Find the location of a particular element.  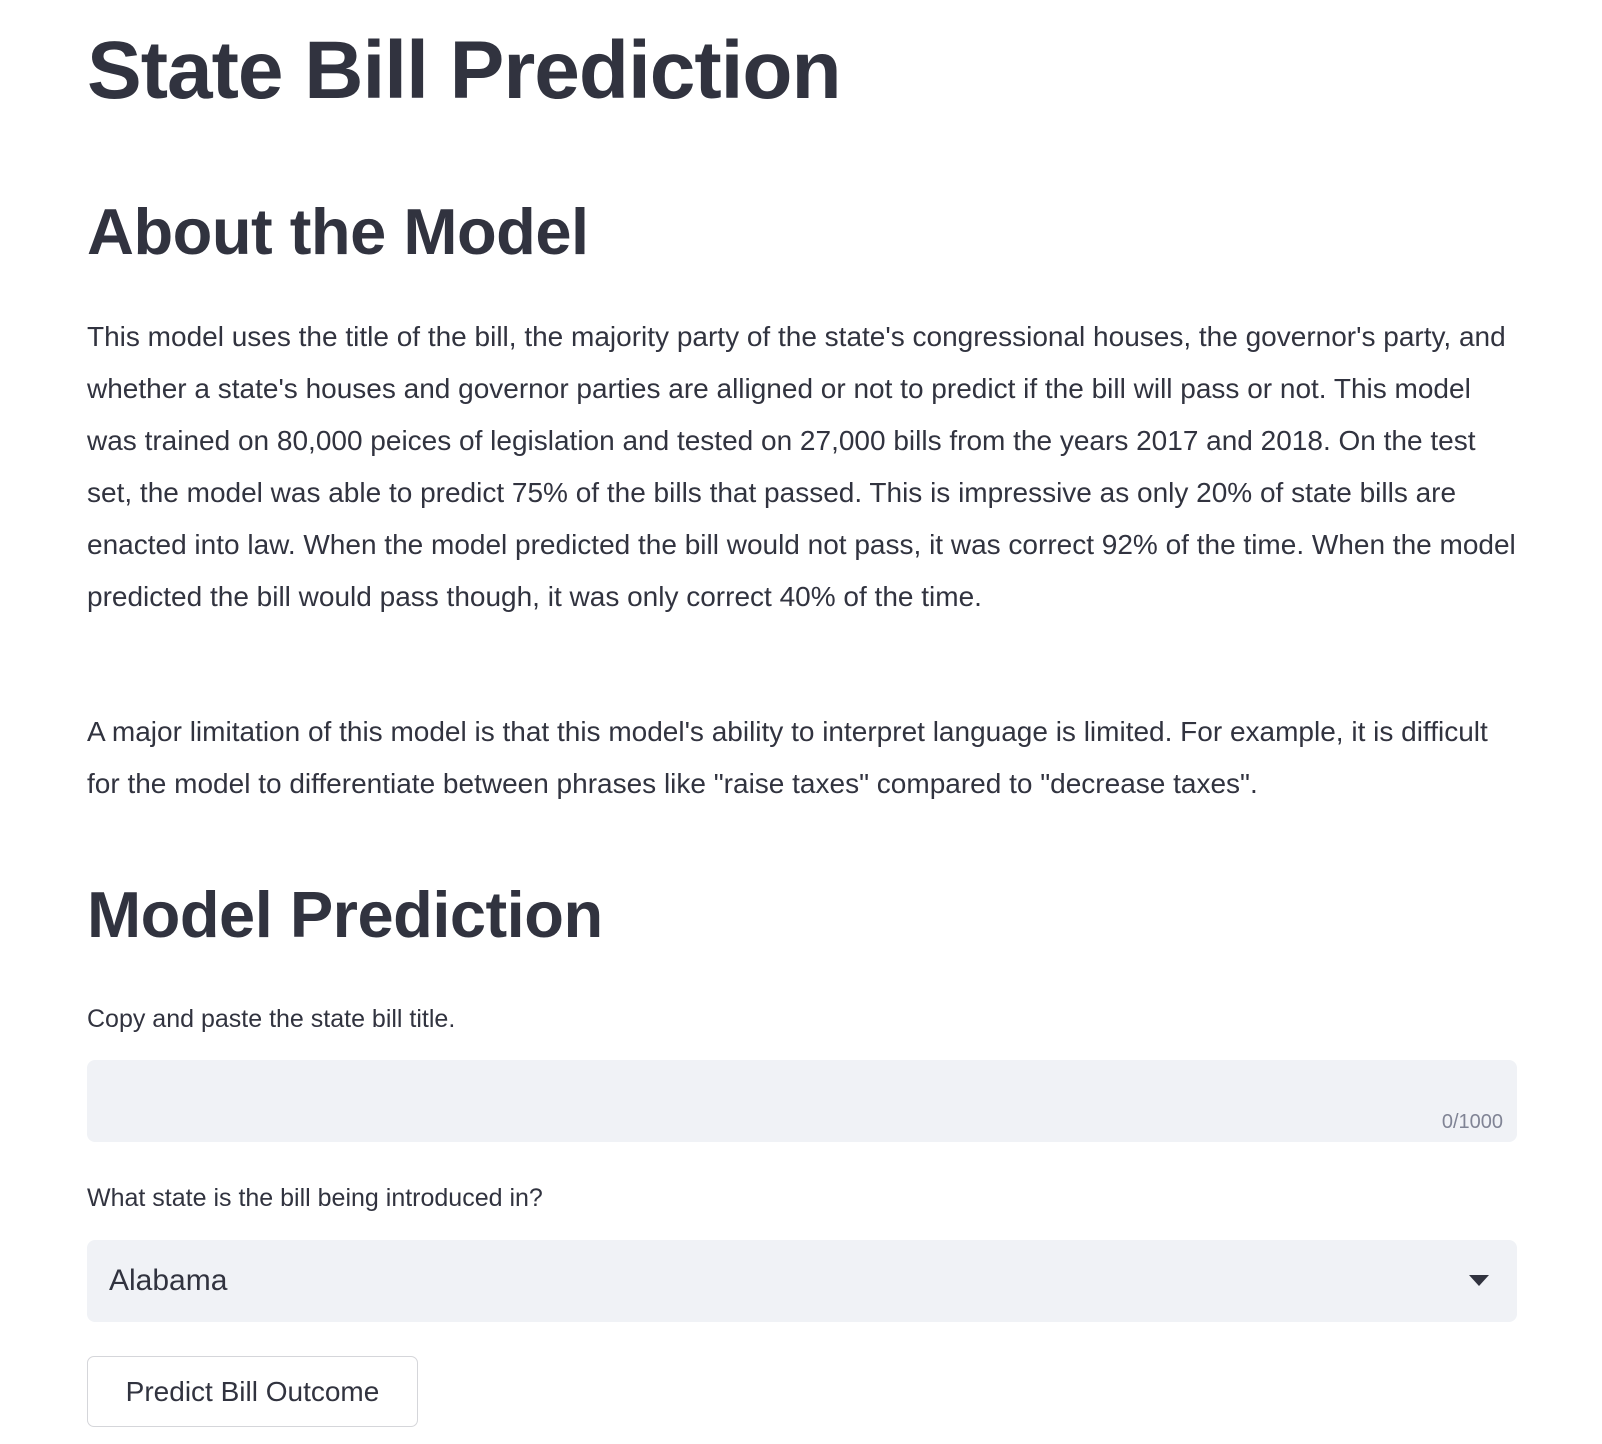

prediction-heading: Model Prediction is located at coordinates (345, 914).